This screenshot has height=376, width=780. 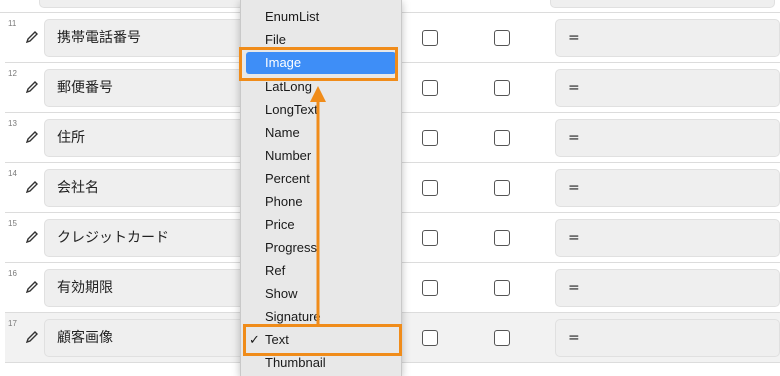 What do you see at coordinates (318, 205) in the screenshot?
I see `annotation-arrow-icon` at bounding box center [318, 205].